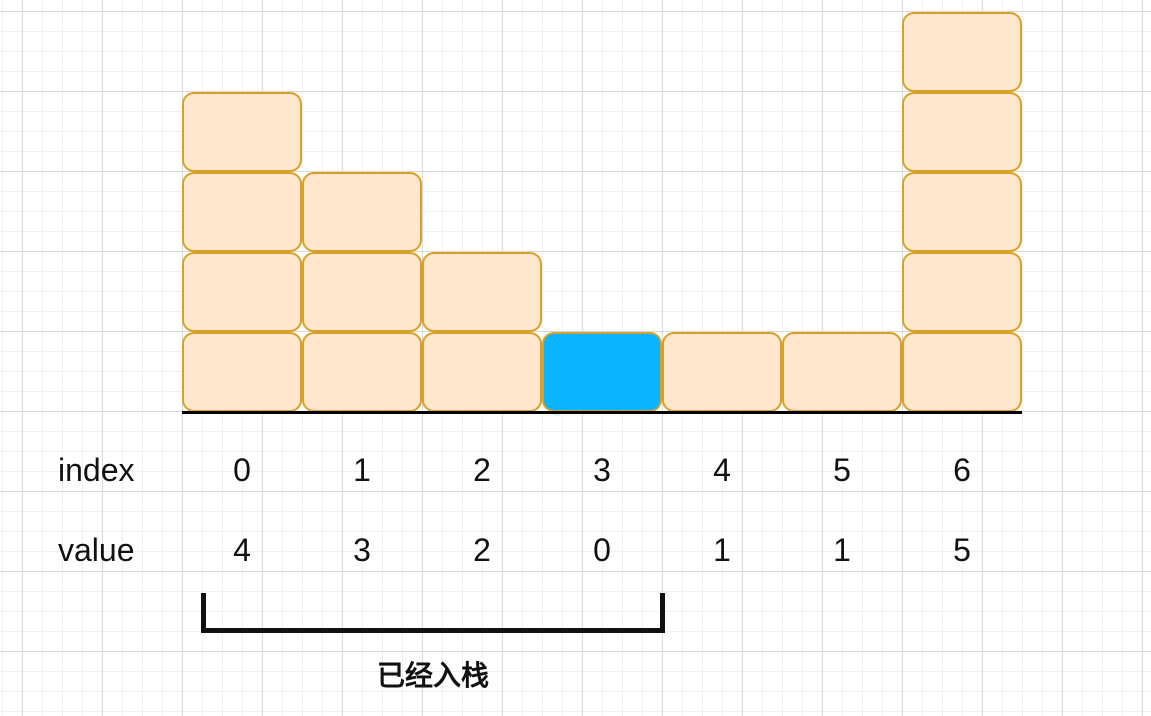 The width and height of the screenshot is (1151, 716). Describe the element at coordinates (362, 372) in the screenshot. I see `bar-block-col1-level0` at that location.